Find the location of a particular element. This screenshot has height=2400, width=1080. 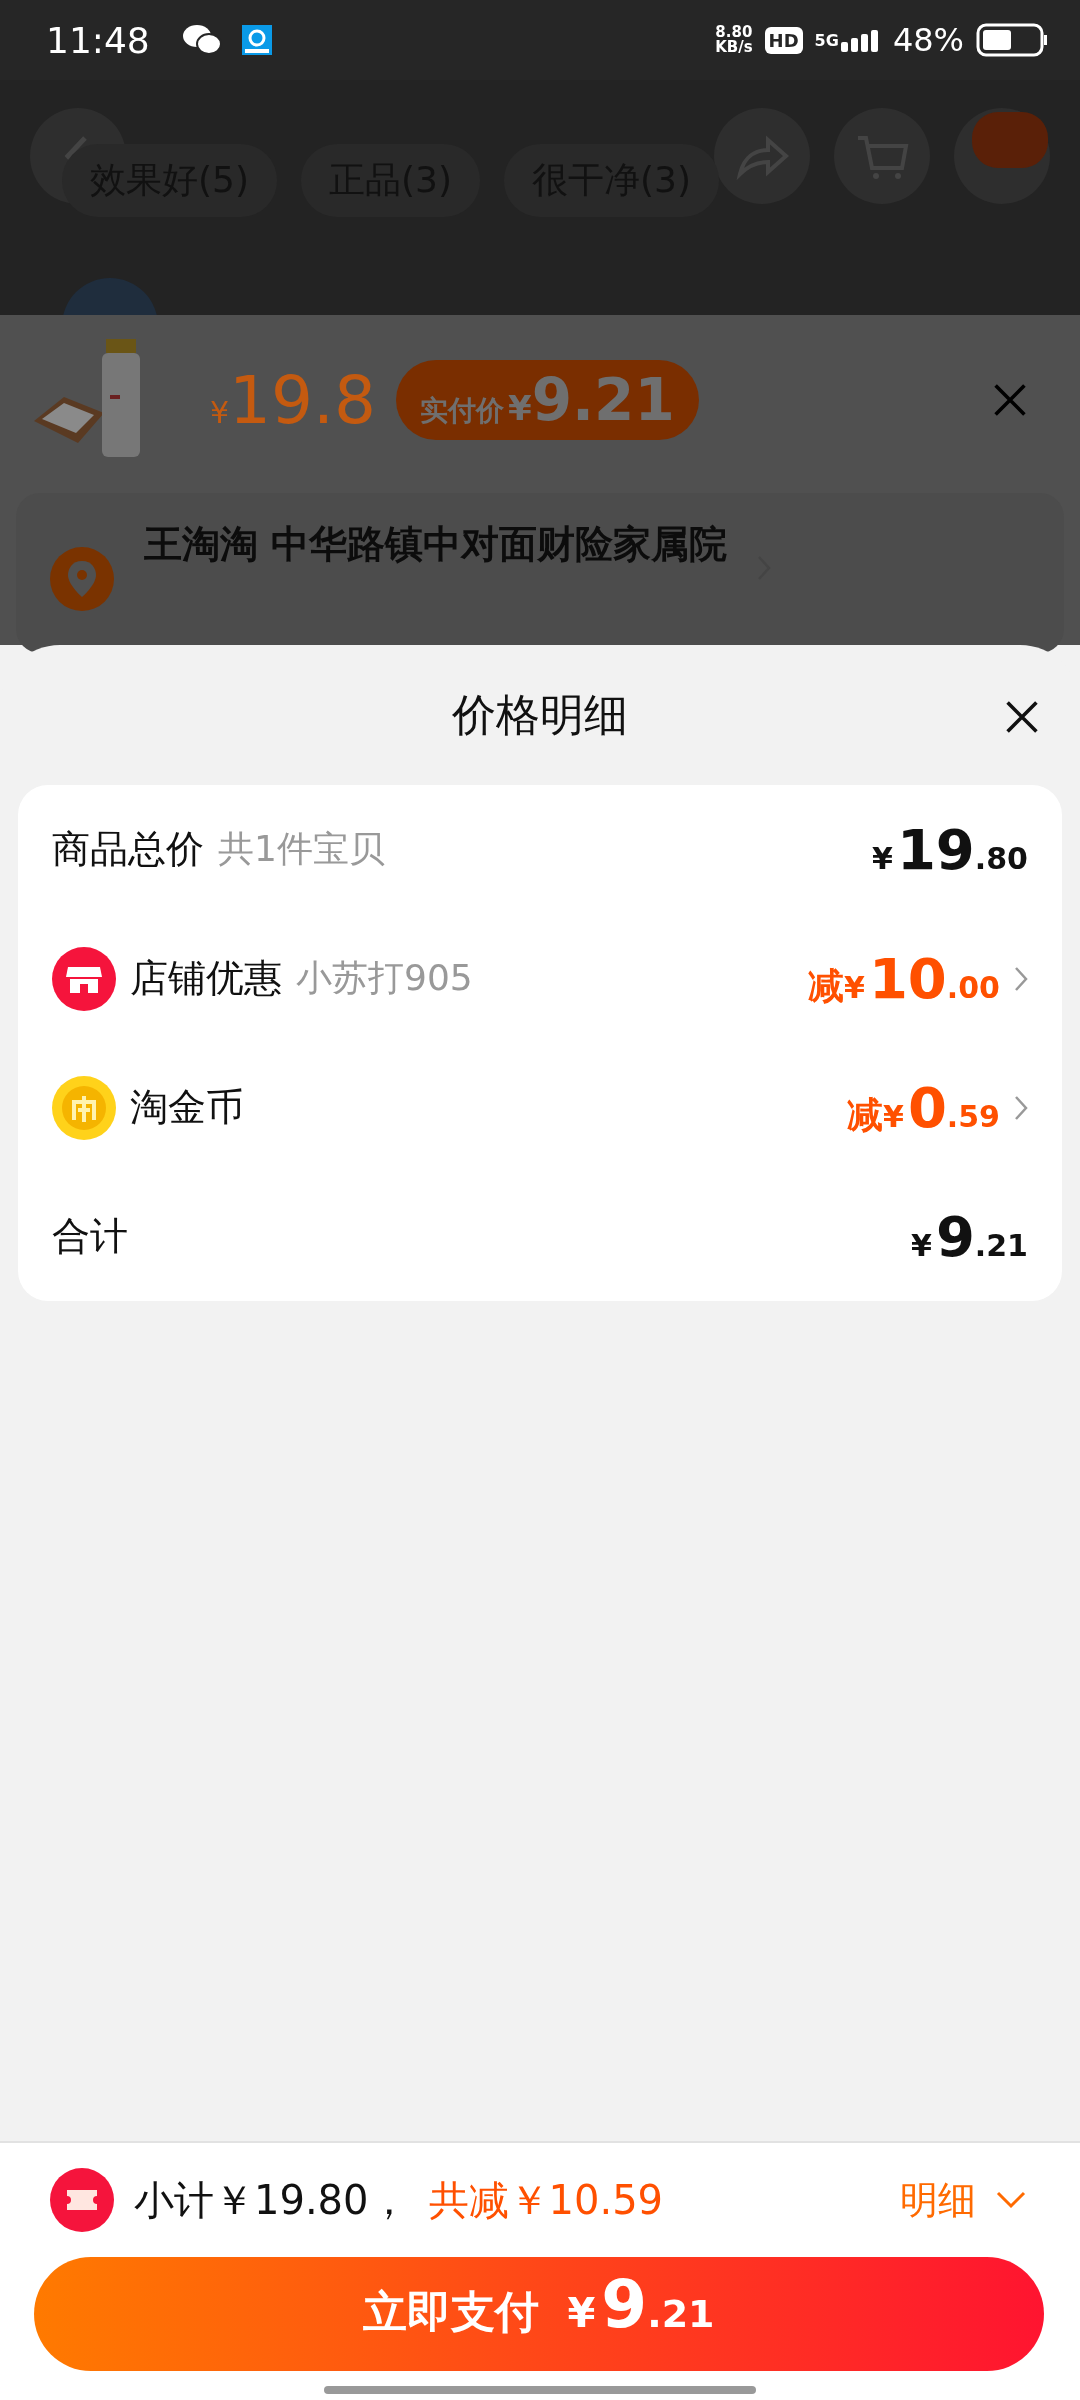

signal-icon is located at coordinates (860, 40).